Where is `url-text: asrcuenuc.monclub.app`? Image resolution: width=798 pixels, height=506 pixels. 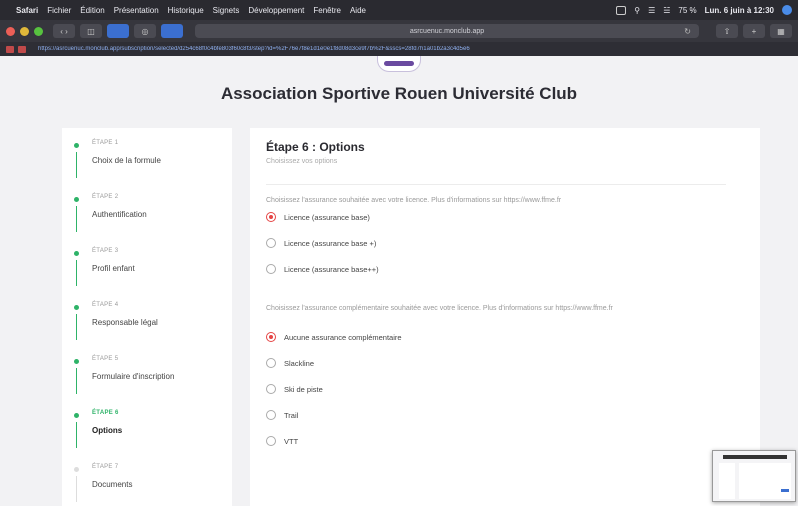
url-text: asrcuenuc.monclub.app is located at coordinates (447, 31).